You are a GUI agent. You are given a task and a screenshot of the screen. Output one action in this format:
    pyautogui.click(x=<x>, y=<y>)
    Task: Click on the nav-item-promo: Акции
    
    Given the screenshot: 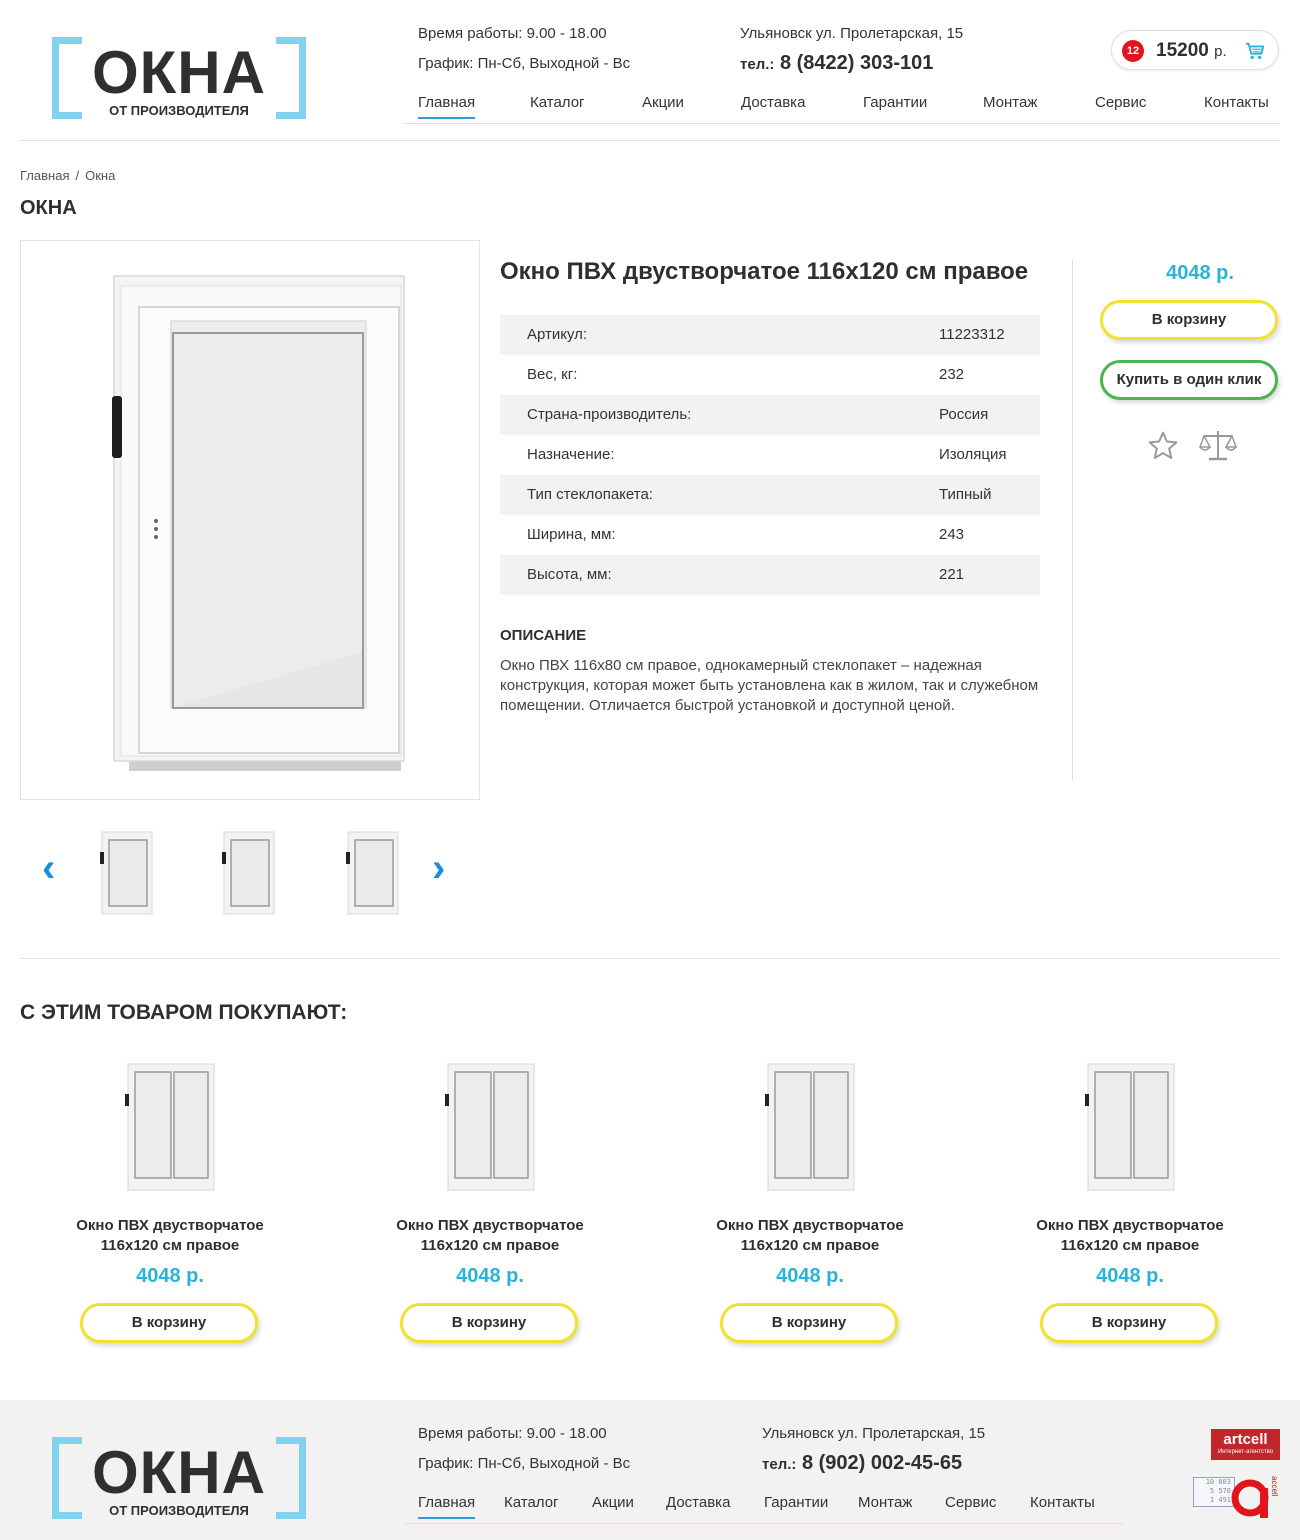 What is the action you would take?
    pyautogui.click(x=663, y=102)
    